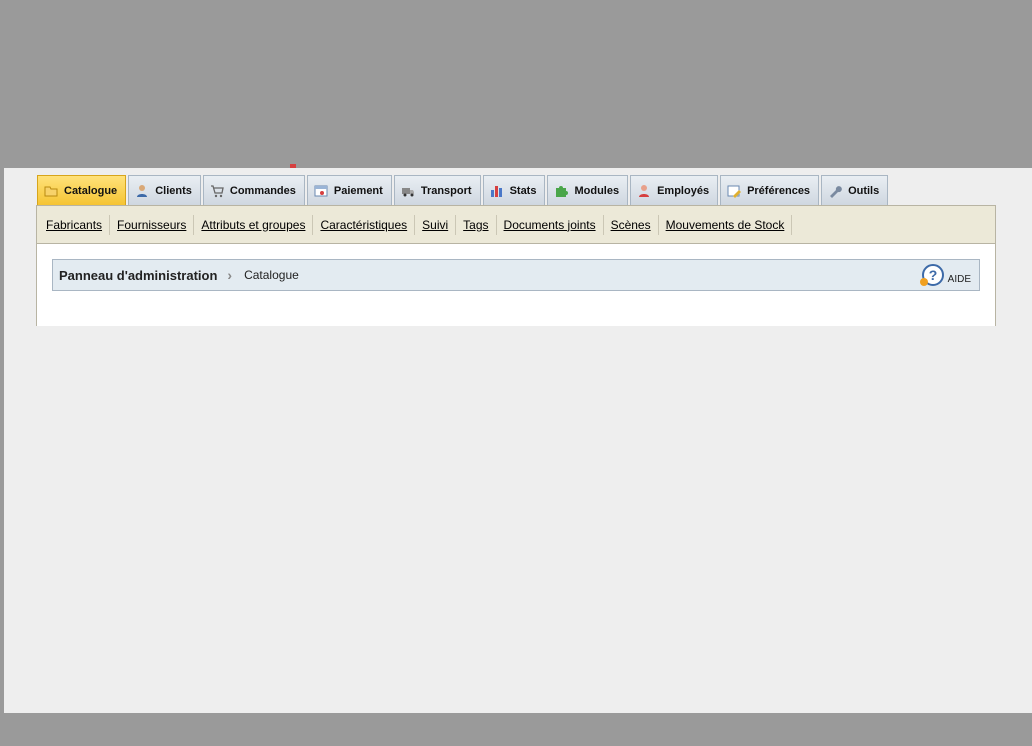 This screenshot has height=746, width=1032. I want to click on subnav-attributs-et-groupes: Attributs et groupes, so click(254, 224).